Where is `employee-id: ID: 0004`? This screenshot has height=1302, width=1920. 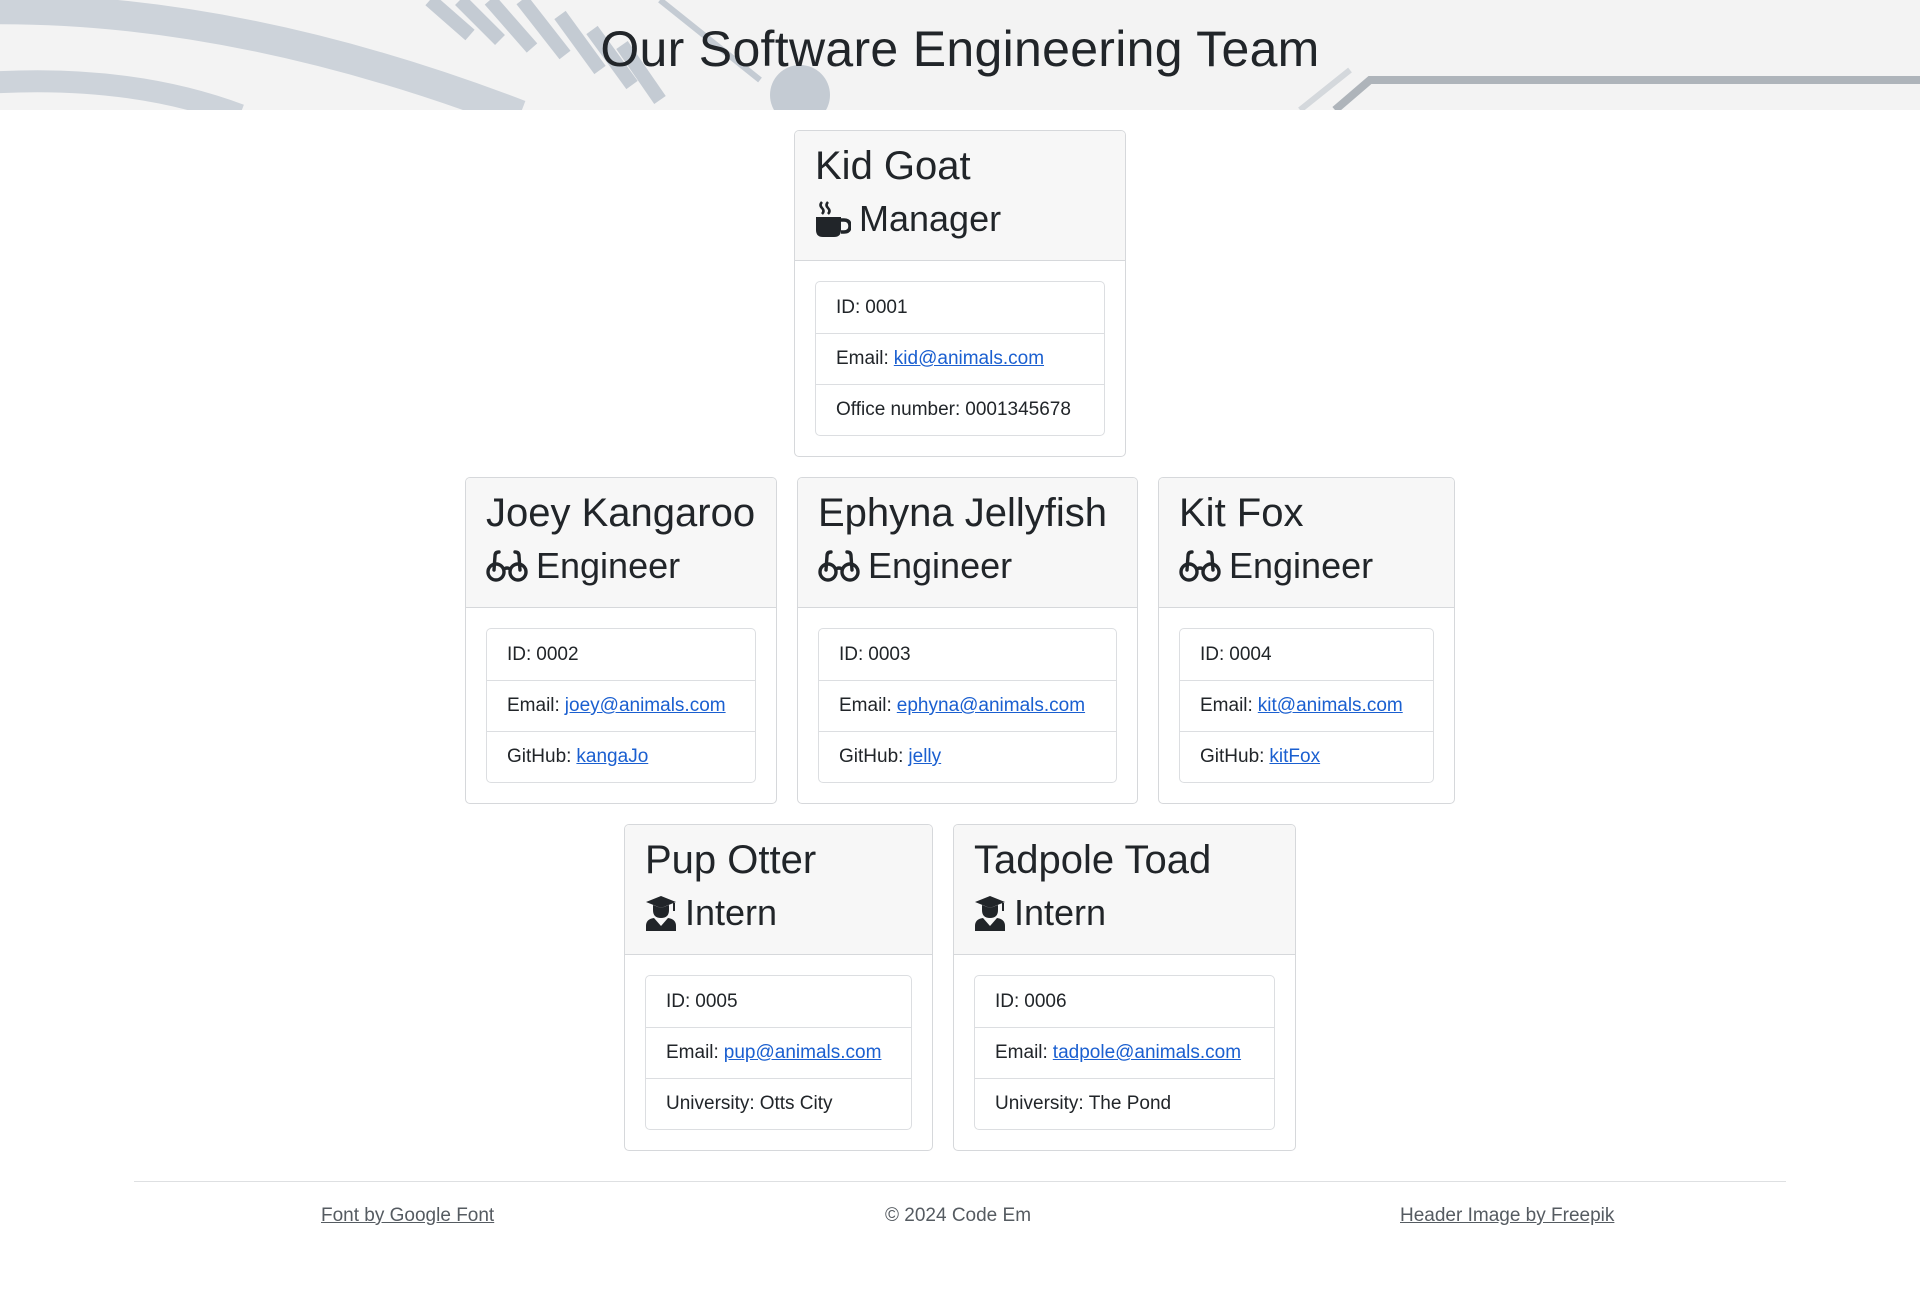
employee-id: ID: 0004 is located at coordinates (1236, 654).